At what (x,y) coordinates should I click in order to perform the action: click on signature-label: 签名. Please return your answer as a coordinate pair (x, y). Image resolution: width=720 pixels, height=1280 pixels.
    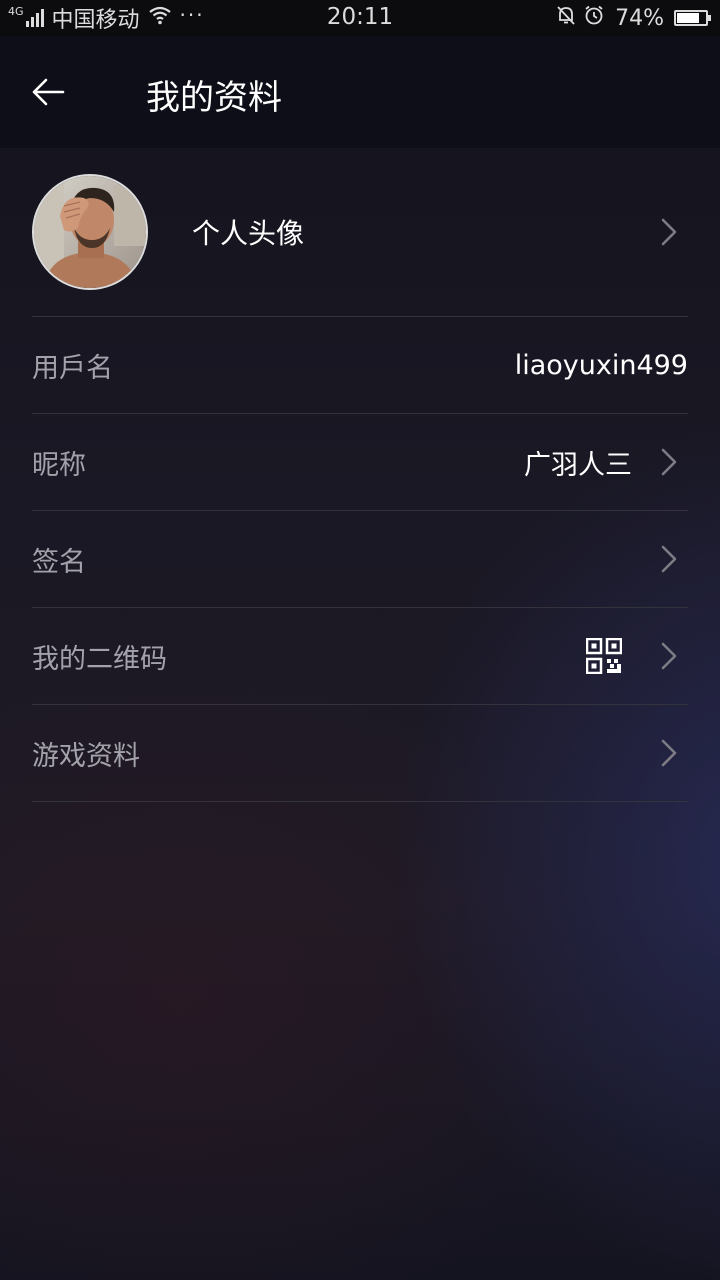
    Looking at the image, I should click on (59, 562).